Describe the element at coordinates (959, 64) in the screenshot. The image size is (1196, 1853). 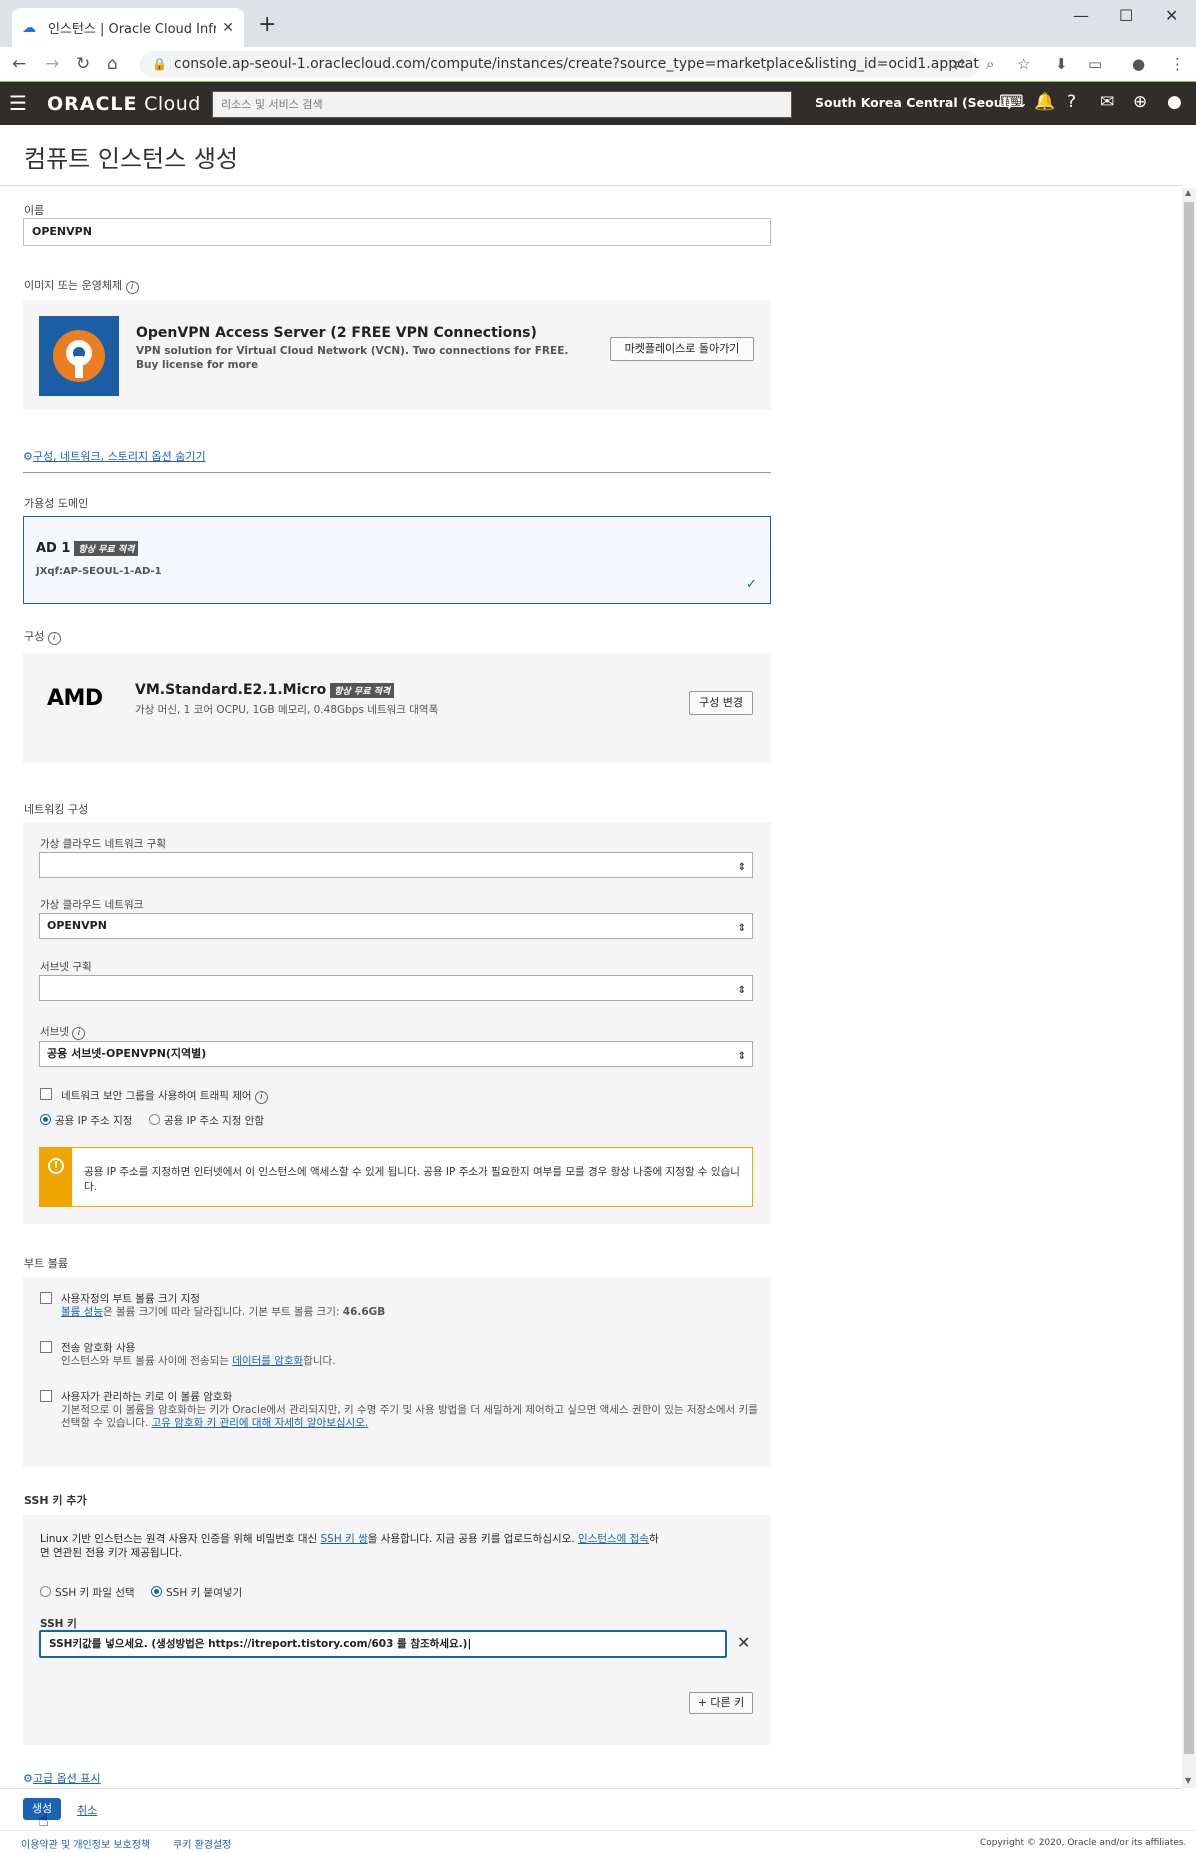
I see `translate-icon: ⇄` at that location.